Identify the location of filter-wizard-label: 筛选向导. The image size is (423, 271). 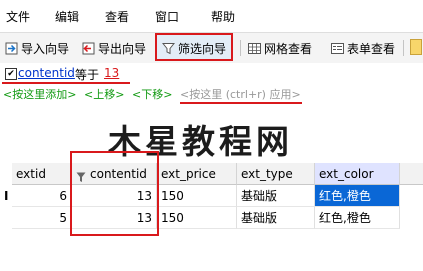
(202, 48).